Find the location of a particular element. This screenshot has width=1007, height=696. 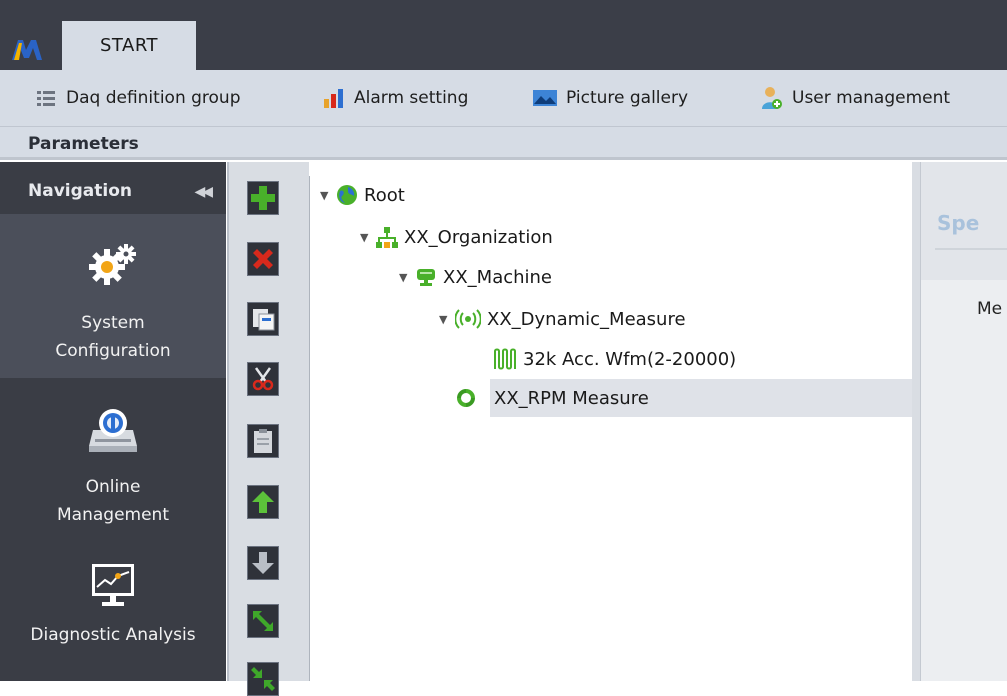

tree-node-machine: ▼ XX_Machine is located at coordinates (475, 277).